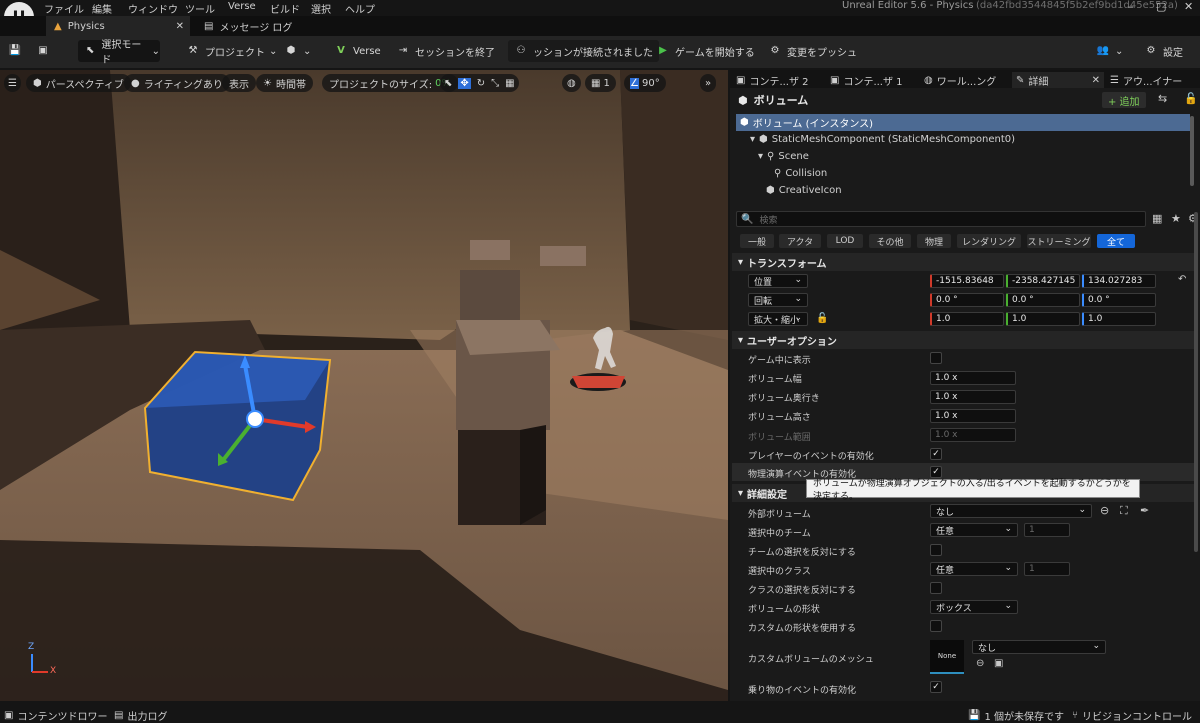  What do you see at coordinates (1043, 281) in the screenshot?
I see `location-y-field: -2358.427145` at bounding box center [1043, 281].